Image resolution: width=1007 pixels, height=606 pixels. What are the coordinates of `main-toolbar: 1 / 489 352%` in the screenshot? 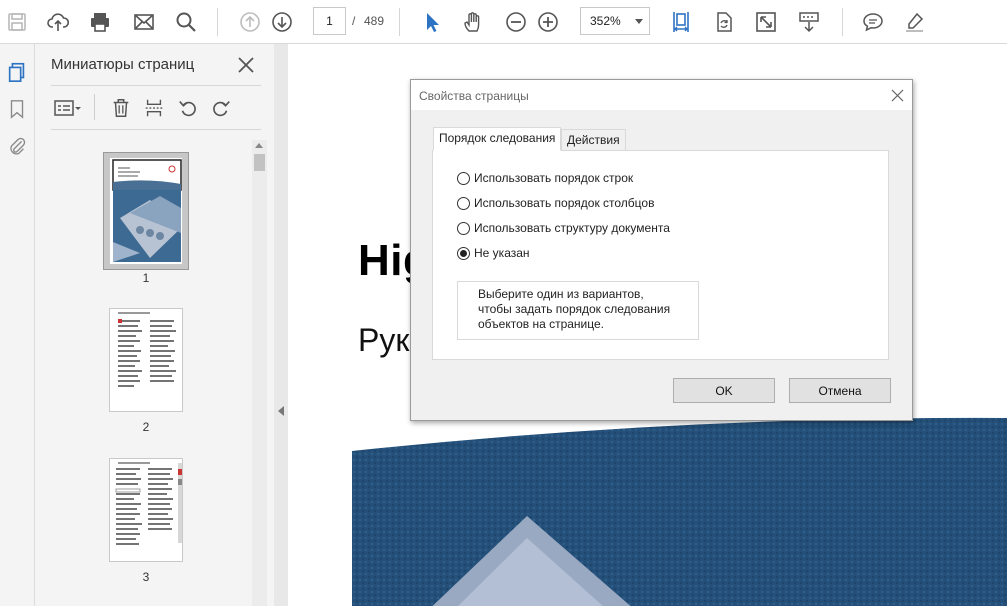 It's located at (503, 22).